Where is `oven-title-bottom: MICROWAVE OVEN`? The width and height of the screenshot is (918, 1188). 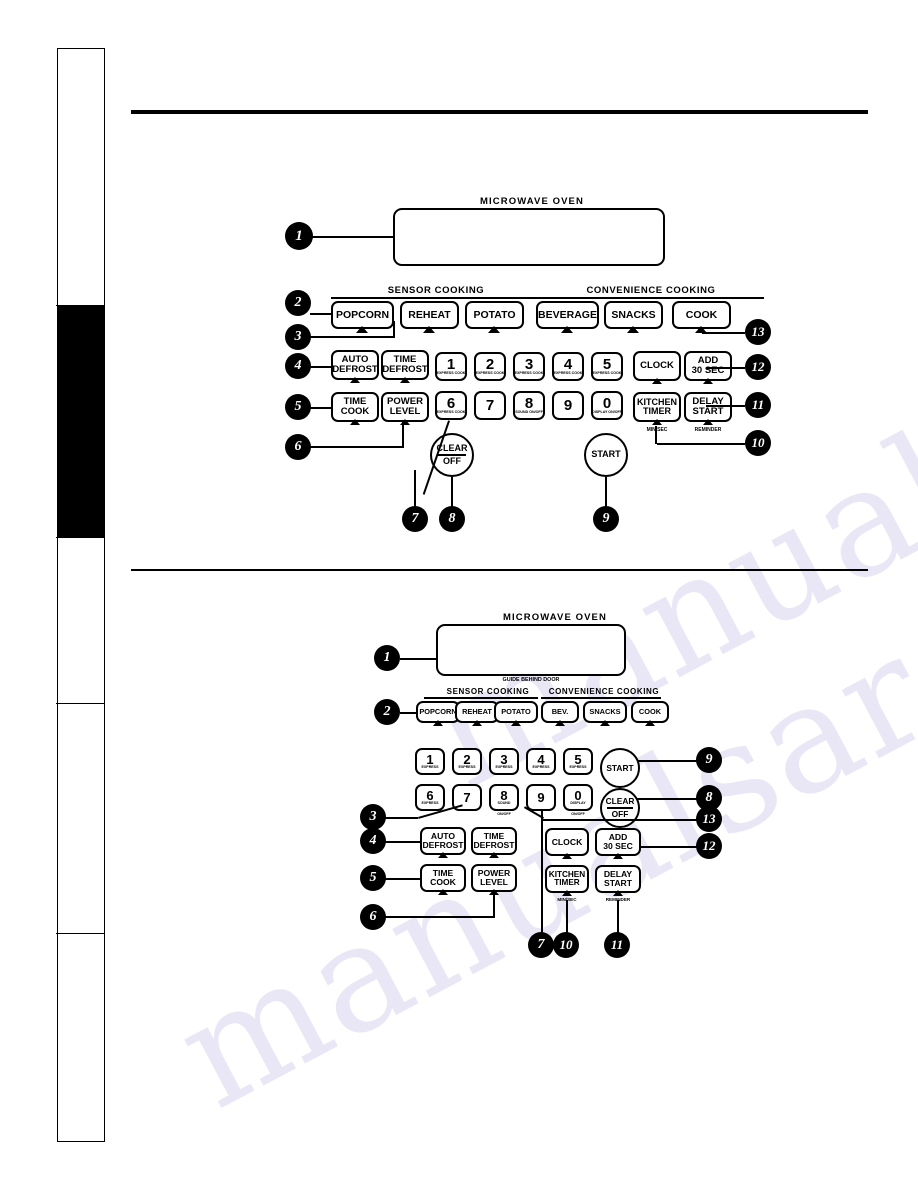
oven-title-bottom: MICROWAVE OVEN is located at coordinates (555, 617).